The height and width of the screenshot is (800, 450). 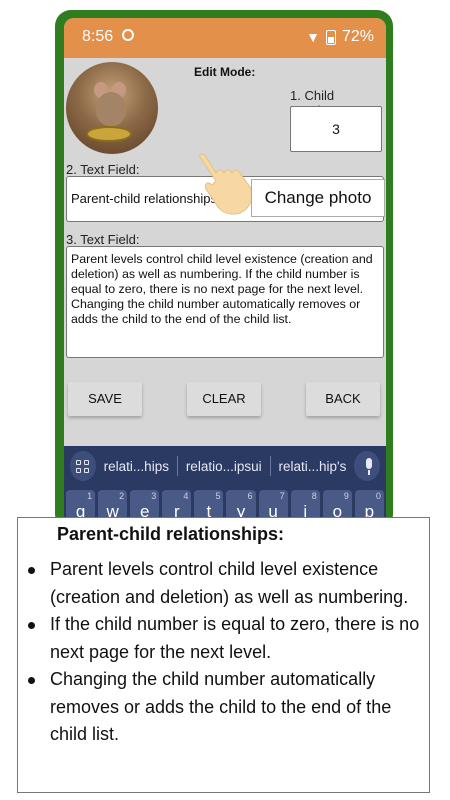 What do you see at coordinates (136, 466) in the screenshot?
I see `suggestion-1: relati...hips` at bounding box center [136, 466].